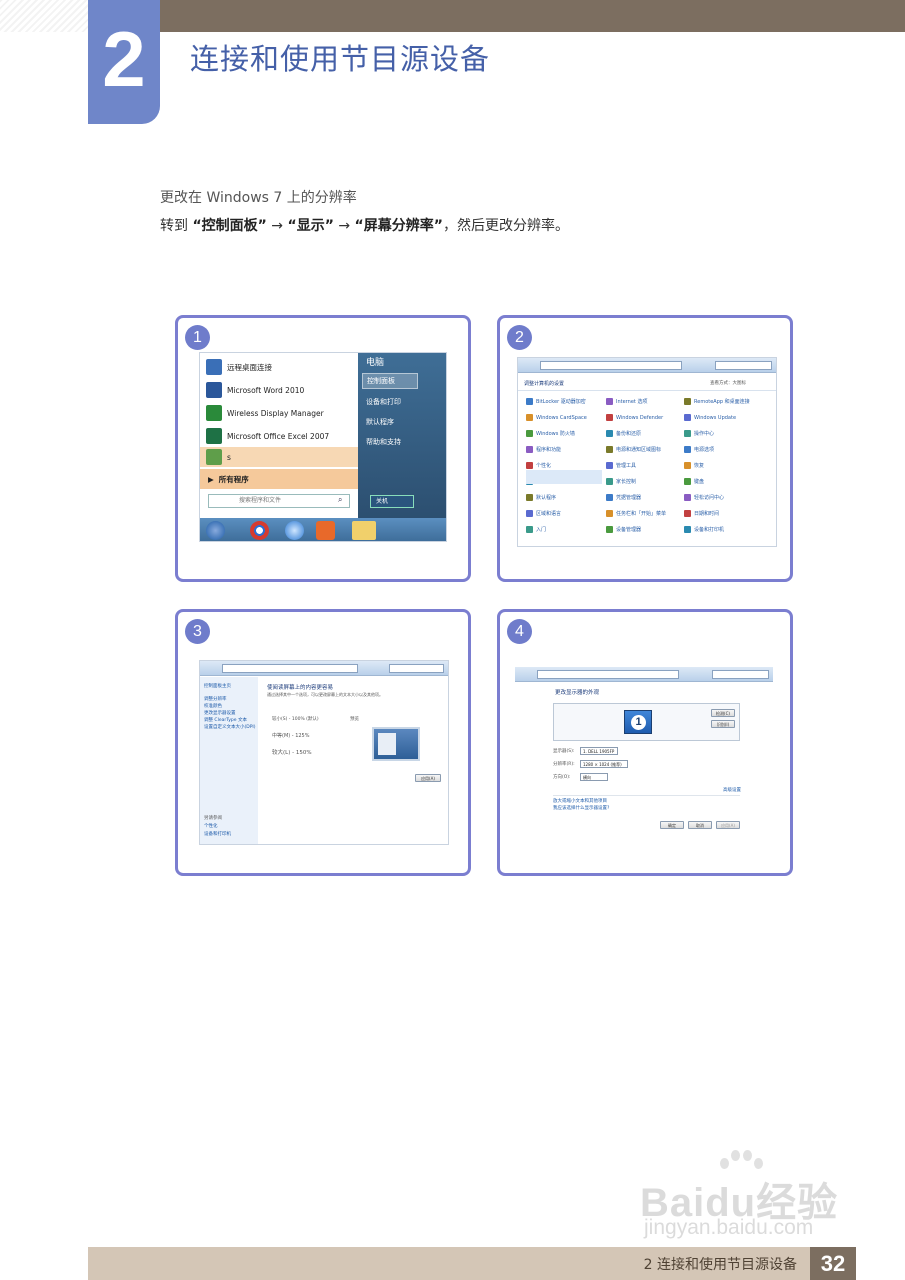 Image resolution: width=905 pixels, height=1280 pixels. What do you see at coordinates (255, 390) in the screenshot?
I see `start-item: Microsoft Word 2010` at bounding box center [255, 390].